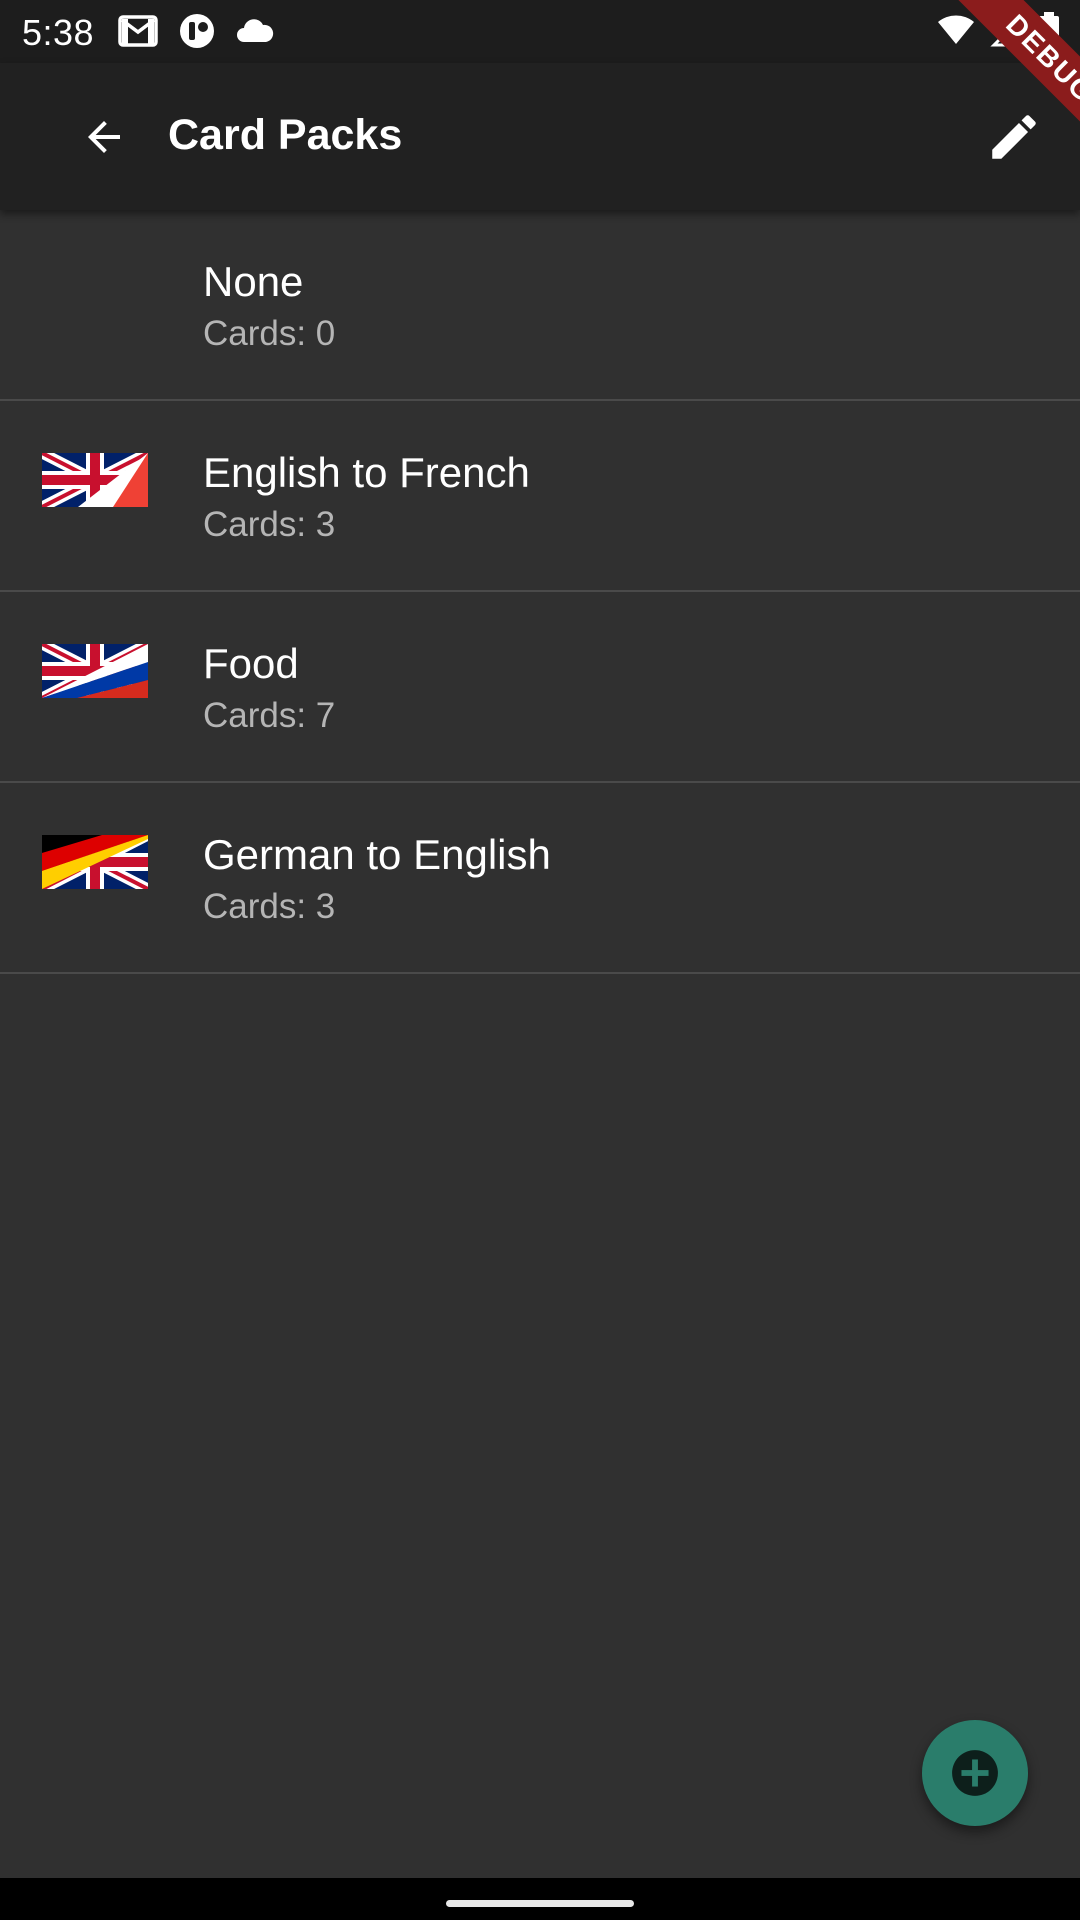  What do you see at coordinates (540, 496) in the screenshot?
I see `list-item-english-to-french: English to French Cards: 3` at bounding box center [540, 496].